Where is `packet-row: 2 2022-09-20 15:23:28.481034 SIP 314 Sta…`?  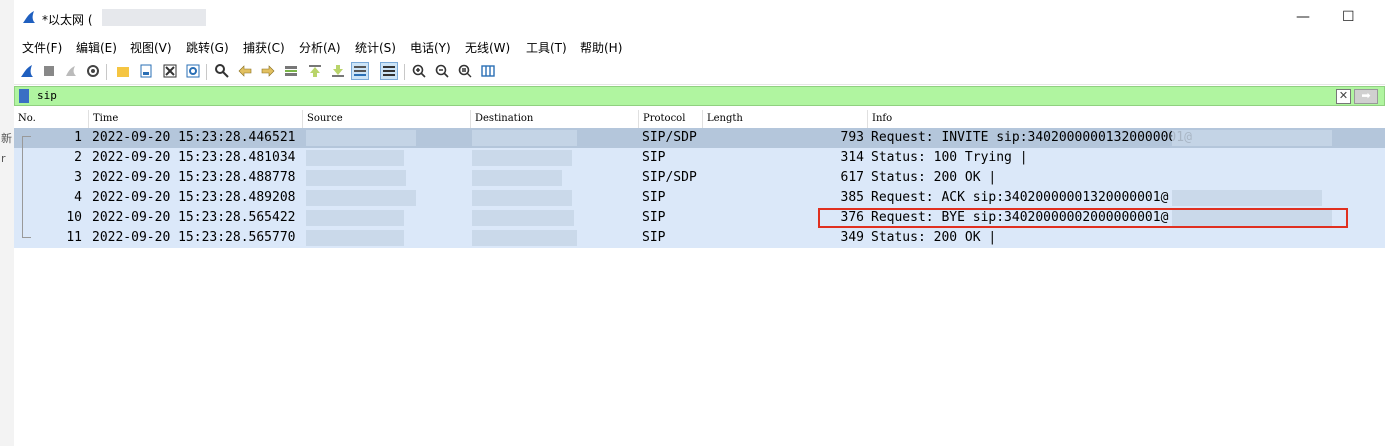 packet-row: 2 2022-09-20 15:23:28.481034 SIP 314 Sta… is located at coordinates (699, 158).